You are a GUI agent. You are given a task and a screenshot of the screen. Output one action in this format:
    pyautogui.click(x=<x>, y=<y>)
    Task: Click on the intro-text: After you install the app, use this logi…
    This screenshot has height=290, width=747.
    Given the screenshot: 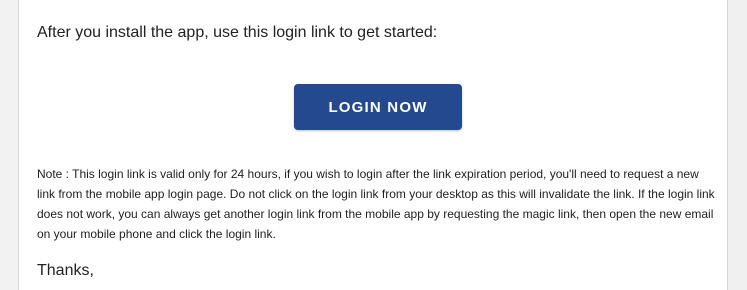 What is the action you would take?
    pyautogui.click(x=237, y=32)
    